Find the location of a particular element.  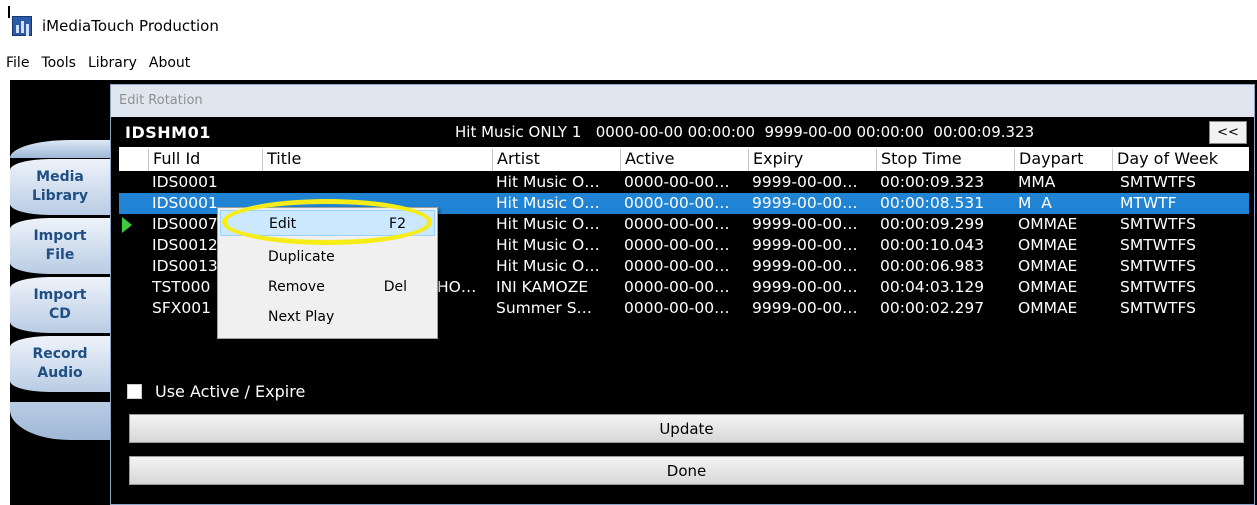

update-button: Update is located at coordinates (686, 428).